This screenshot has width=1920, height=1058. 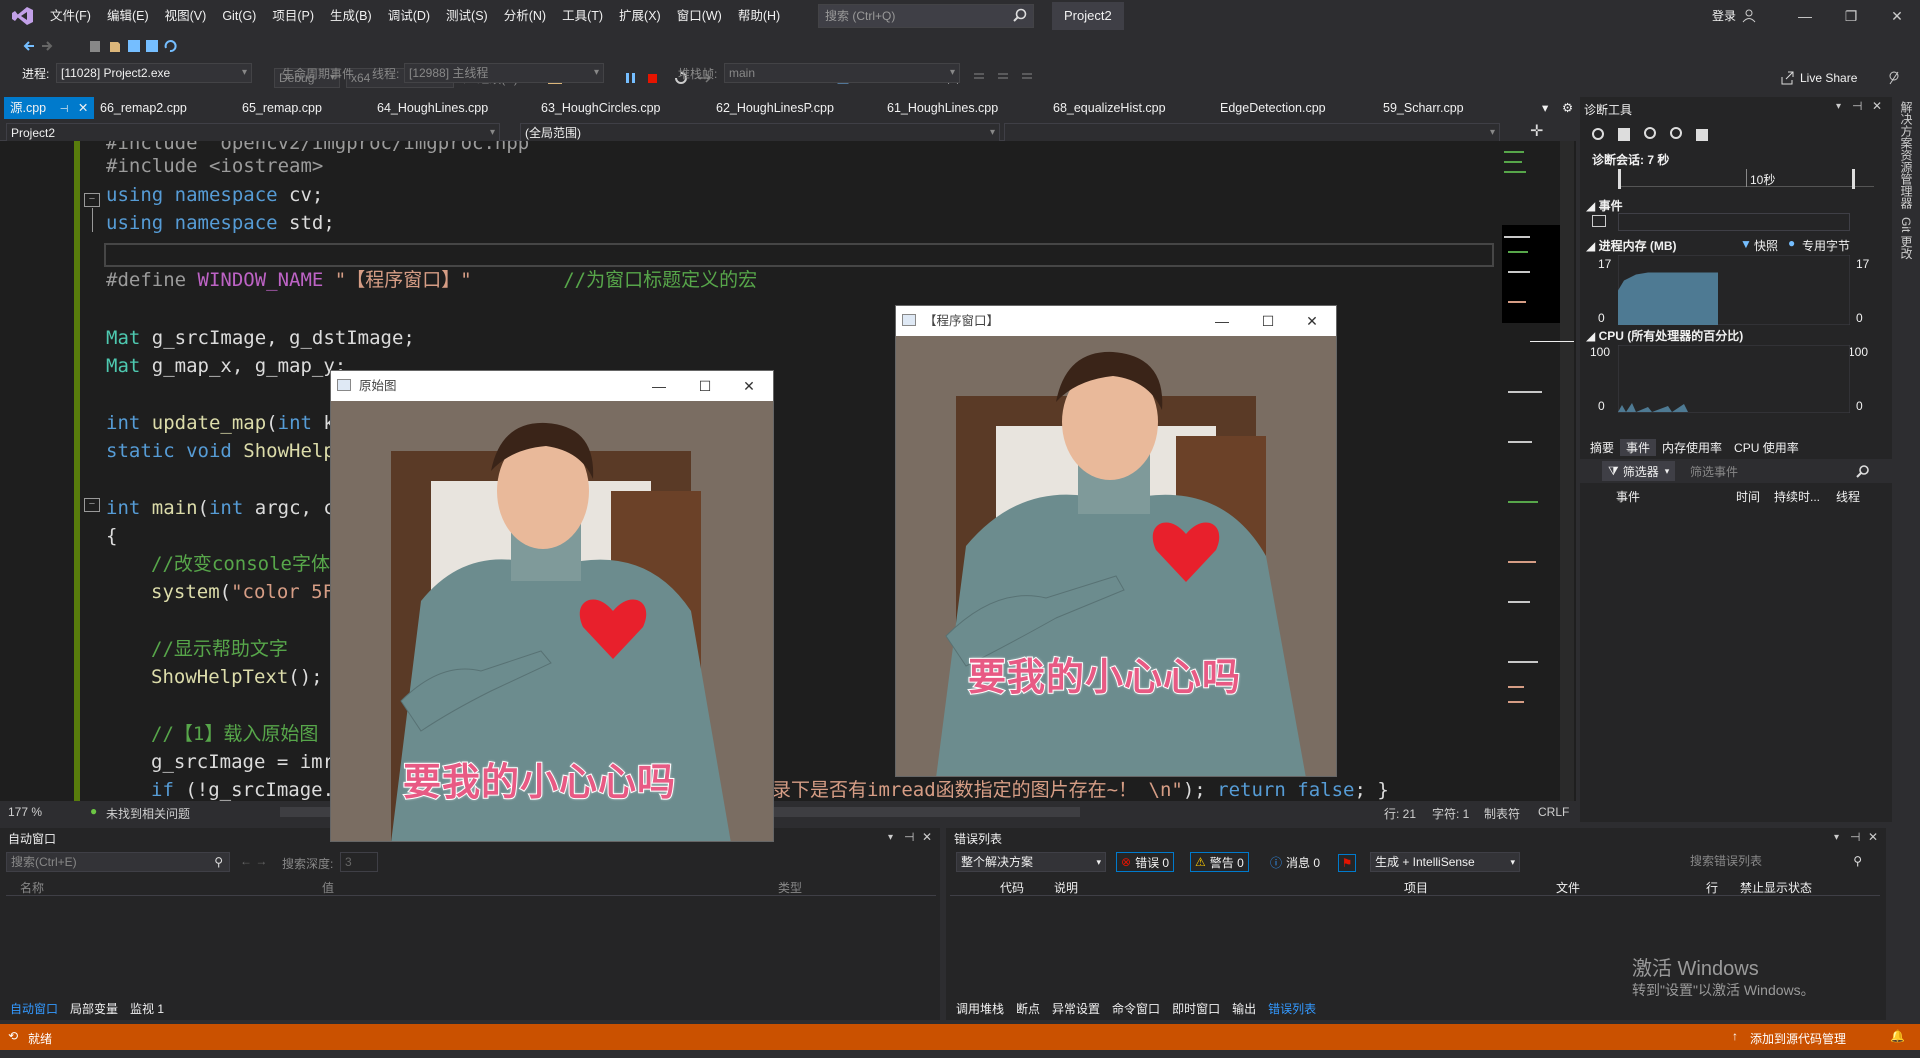 What do you see at coordinates (1109, 108) in the screenshot?
I see `tab-equalizehist: 68_equalizeHist.cpp` at bounding box center [1109, 108].